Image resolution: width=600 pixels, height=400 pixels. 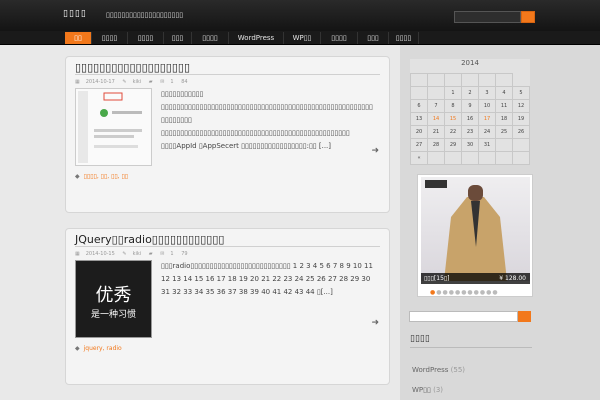 I want to click on post-thumbnail, so click(x=113, y=127).